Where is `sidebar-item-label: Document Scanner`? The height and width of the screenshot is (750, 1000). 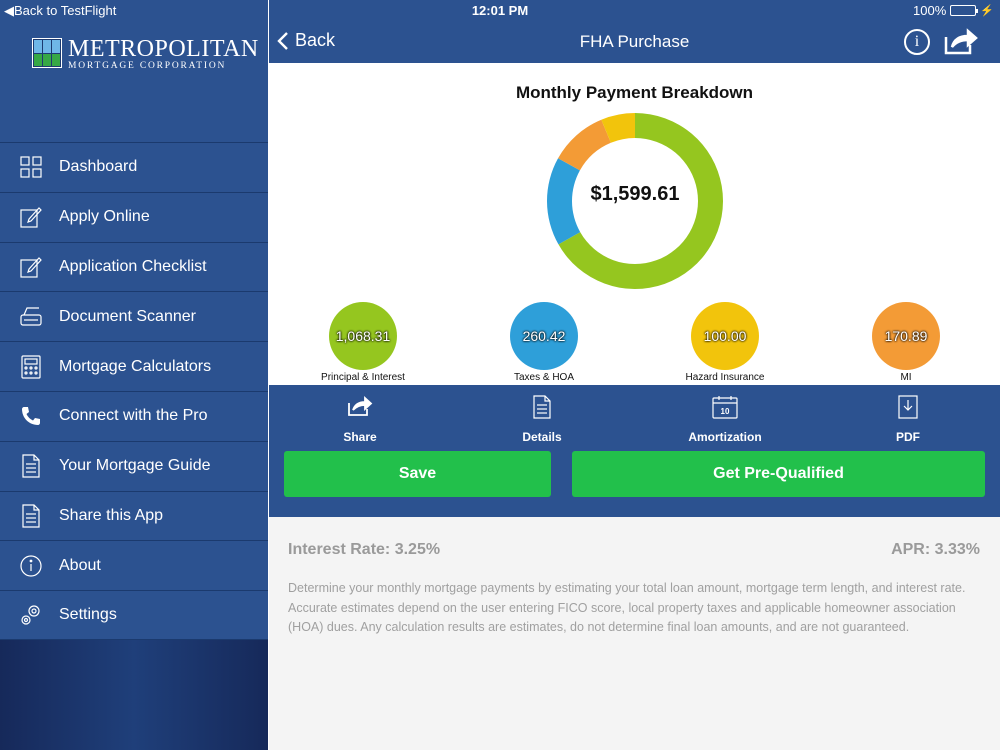 sidebar-item-label: Document Scanner is located at coordinates (127, 316).